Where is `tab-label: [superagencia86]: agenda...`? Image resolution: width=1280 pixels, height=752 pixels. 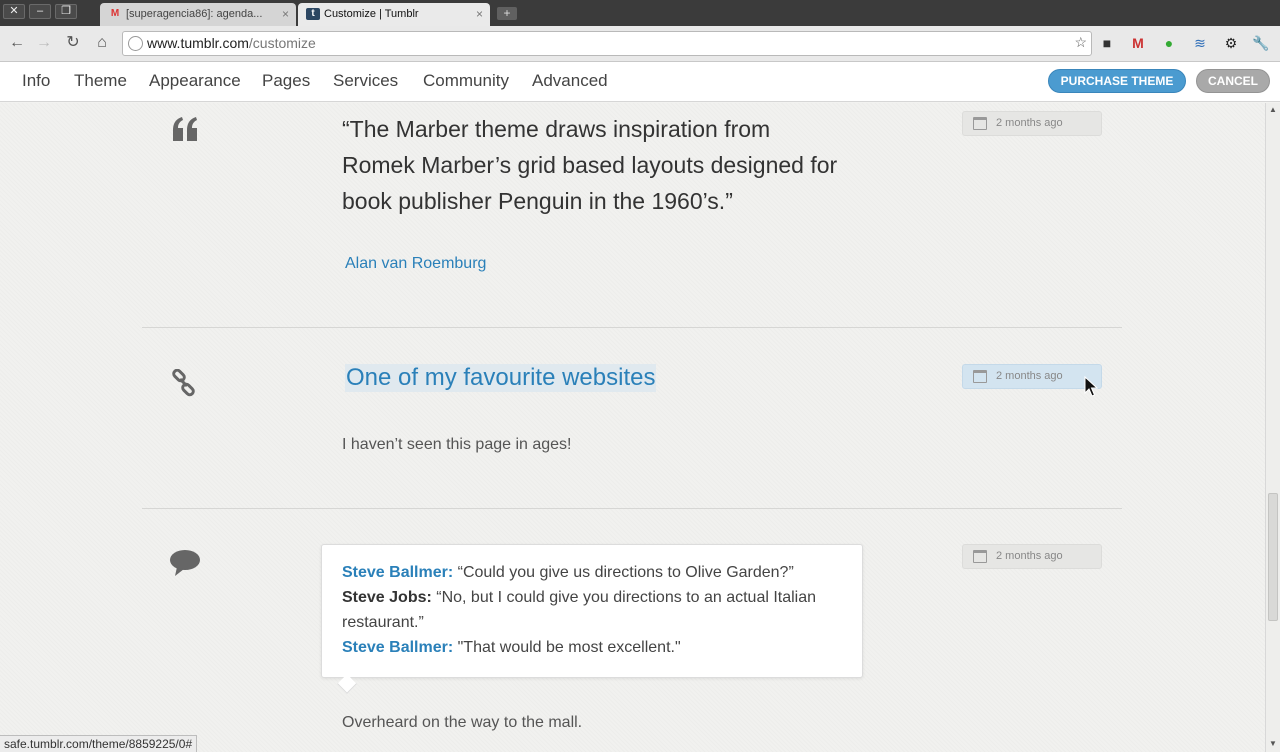
tab-label: [superagencia86]: agenda... is located at coordinates (194, 14).